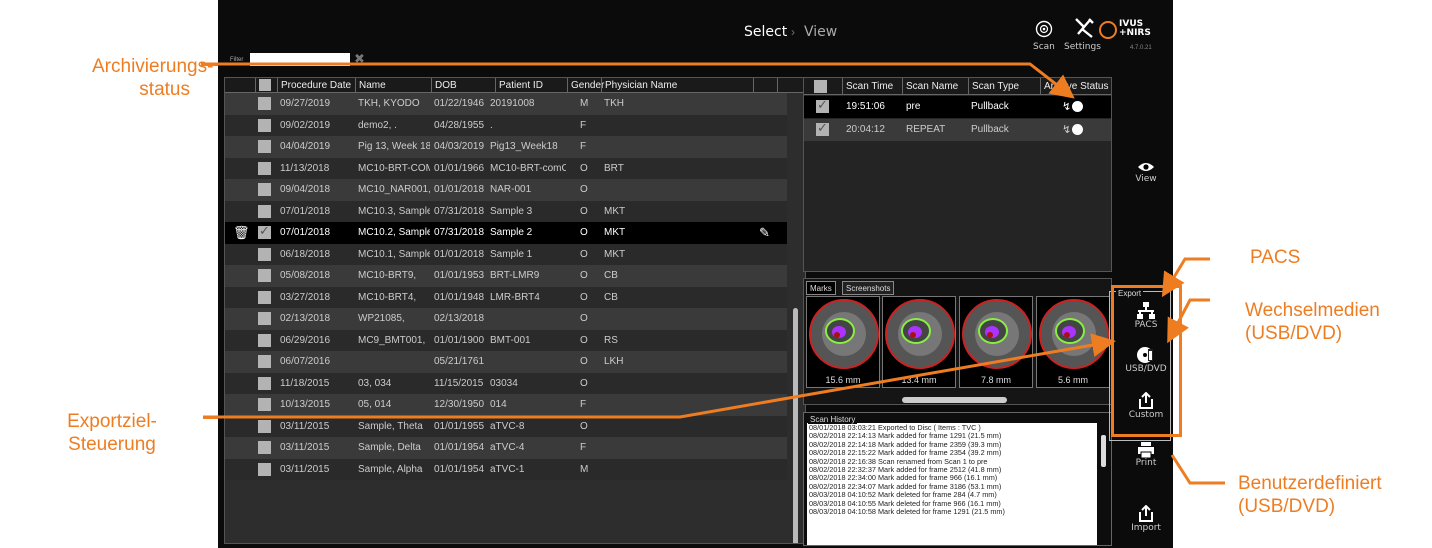 The height and width of the screenshot is (548, 1432). What do you see at coordinates (506, 383) in the screenshot?
I see `table-row: 11/18/2015 03, 034 11/15/2015 03034 O` at bounding box center [506, 383].